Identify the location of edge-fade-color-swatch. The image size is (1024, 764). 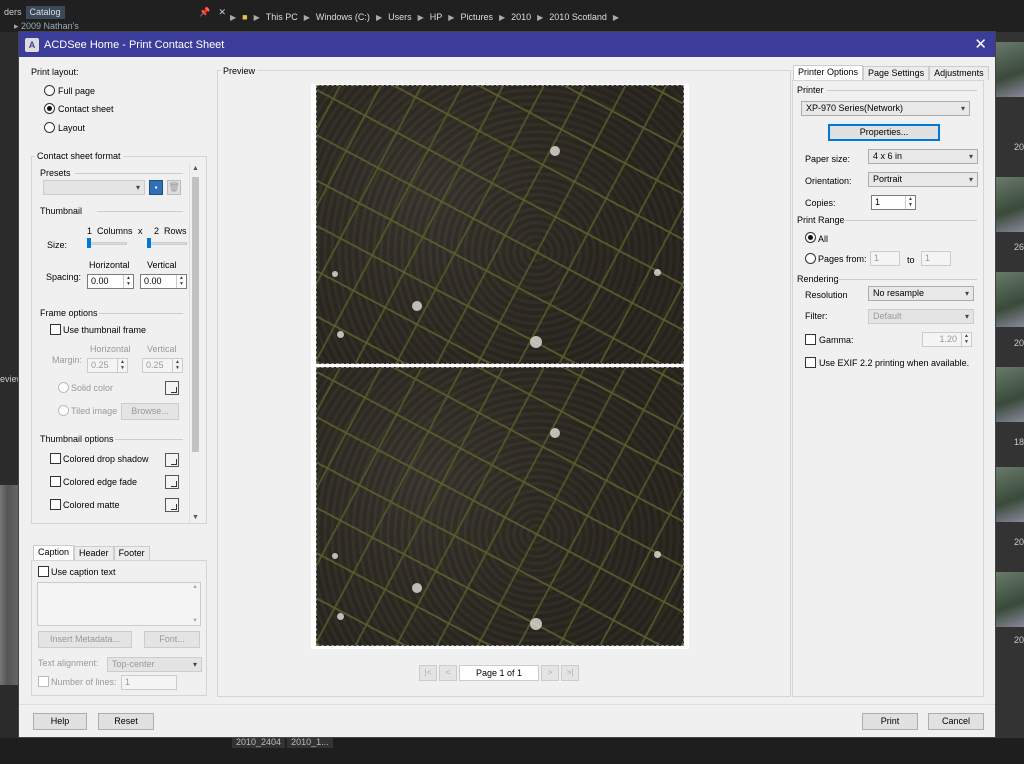
(172, 482).